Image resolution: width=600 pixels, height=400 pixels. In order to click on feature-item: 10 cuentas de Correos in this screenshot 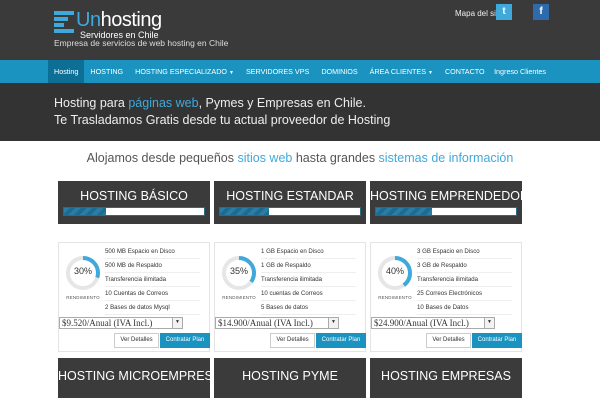, I will do `click(308, 294)`.